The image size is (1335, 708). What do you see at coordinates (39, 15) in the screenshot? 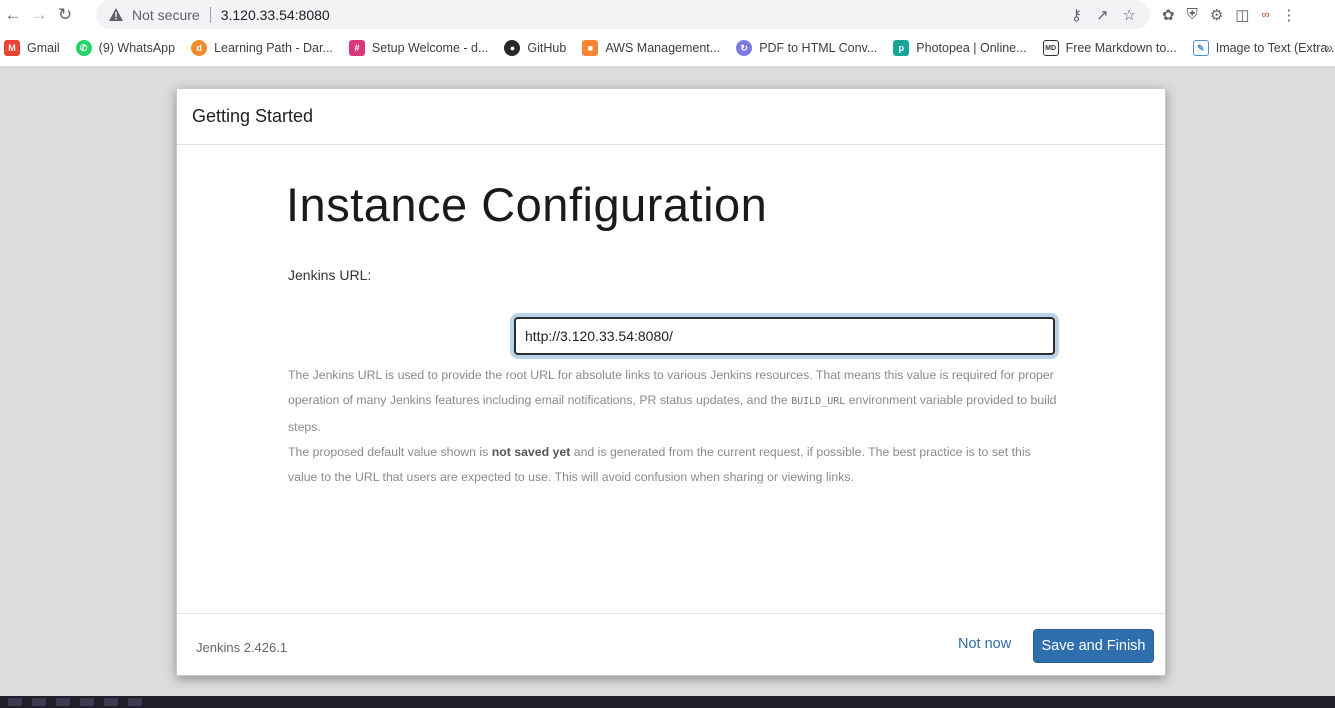
I see `forward-icon: →` at bounding box center [39, 15].